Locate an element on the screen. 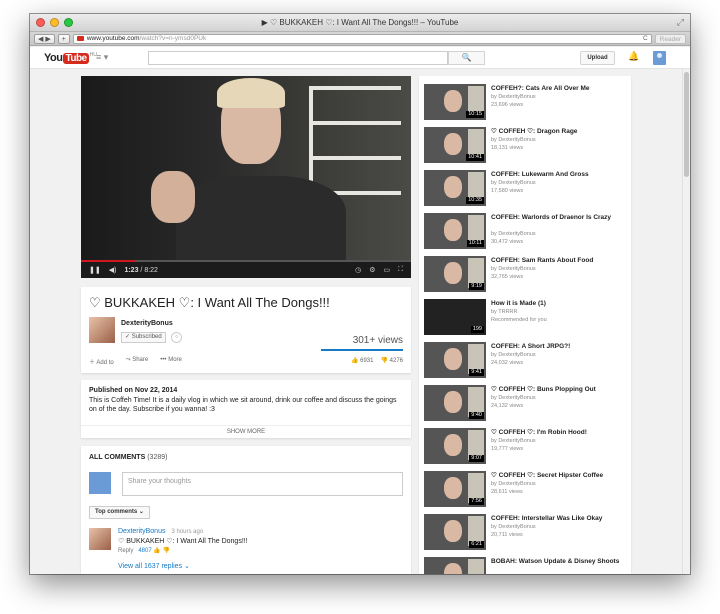 Image resolution: width=720 pixels, height=614 pixels. related-thumbnail: 10:41 is located at coordinates (455, 145).